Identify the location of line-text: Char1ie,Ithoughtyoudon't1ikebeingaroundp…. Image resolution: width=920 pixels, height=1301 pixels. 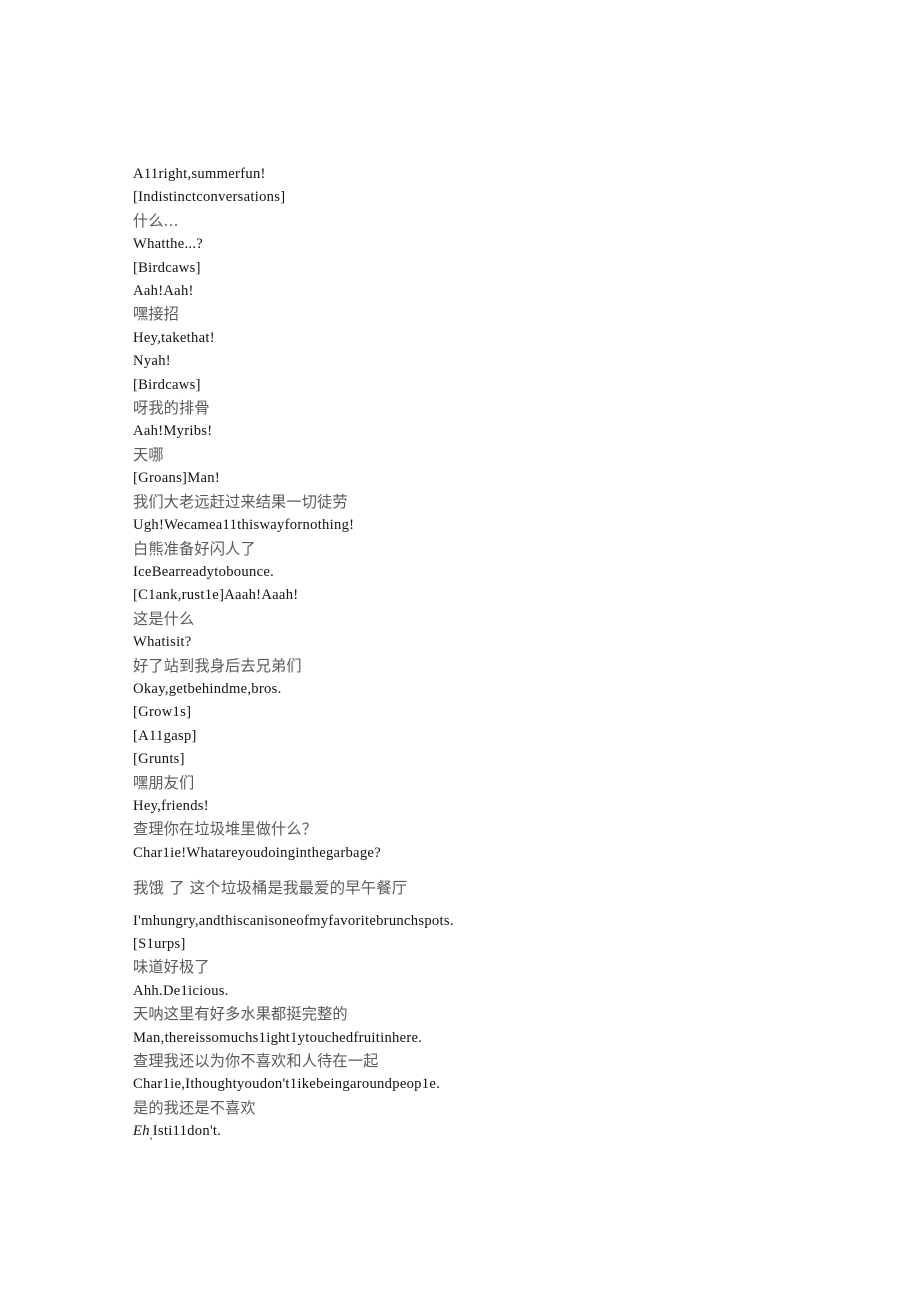
(287, 1084).